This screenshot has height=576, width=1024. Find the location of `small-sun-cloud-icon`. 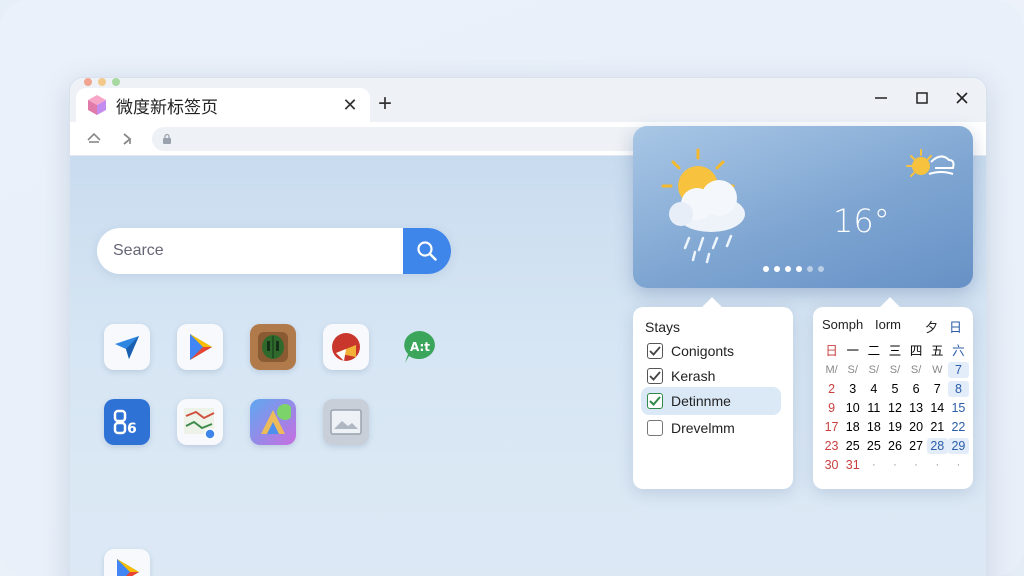

small-sun-cloud-icon is located at coordinates (930, 163).